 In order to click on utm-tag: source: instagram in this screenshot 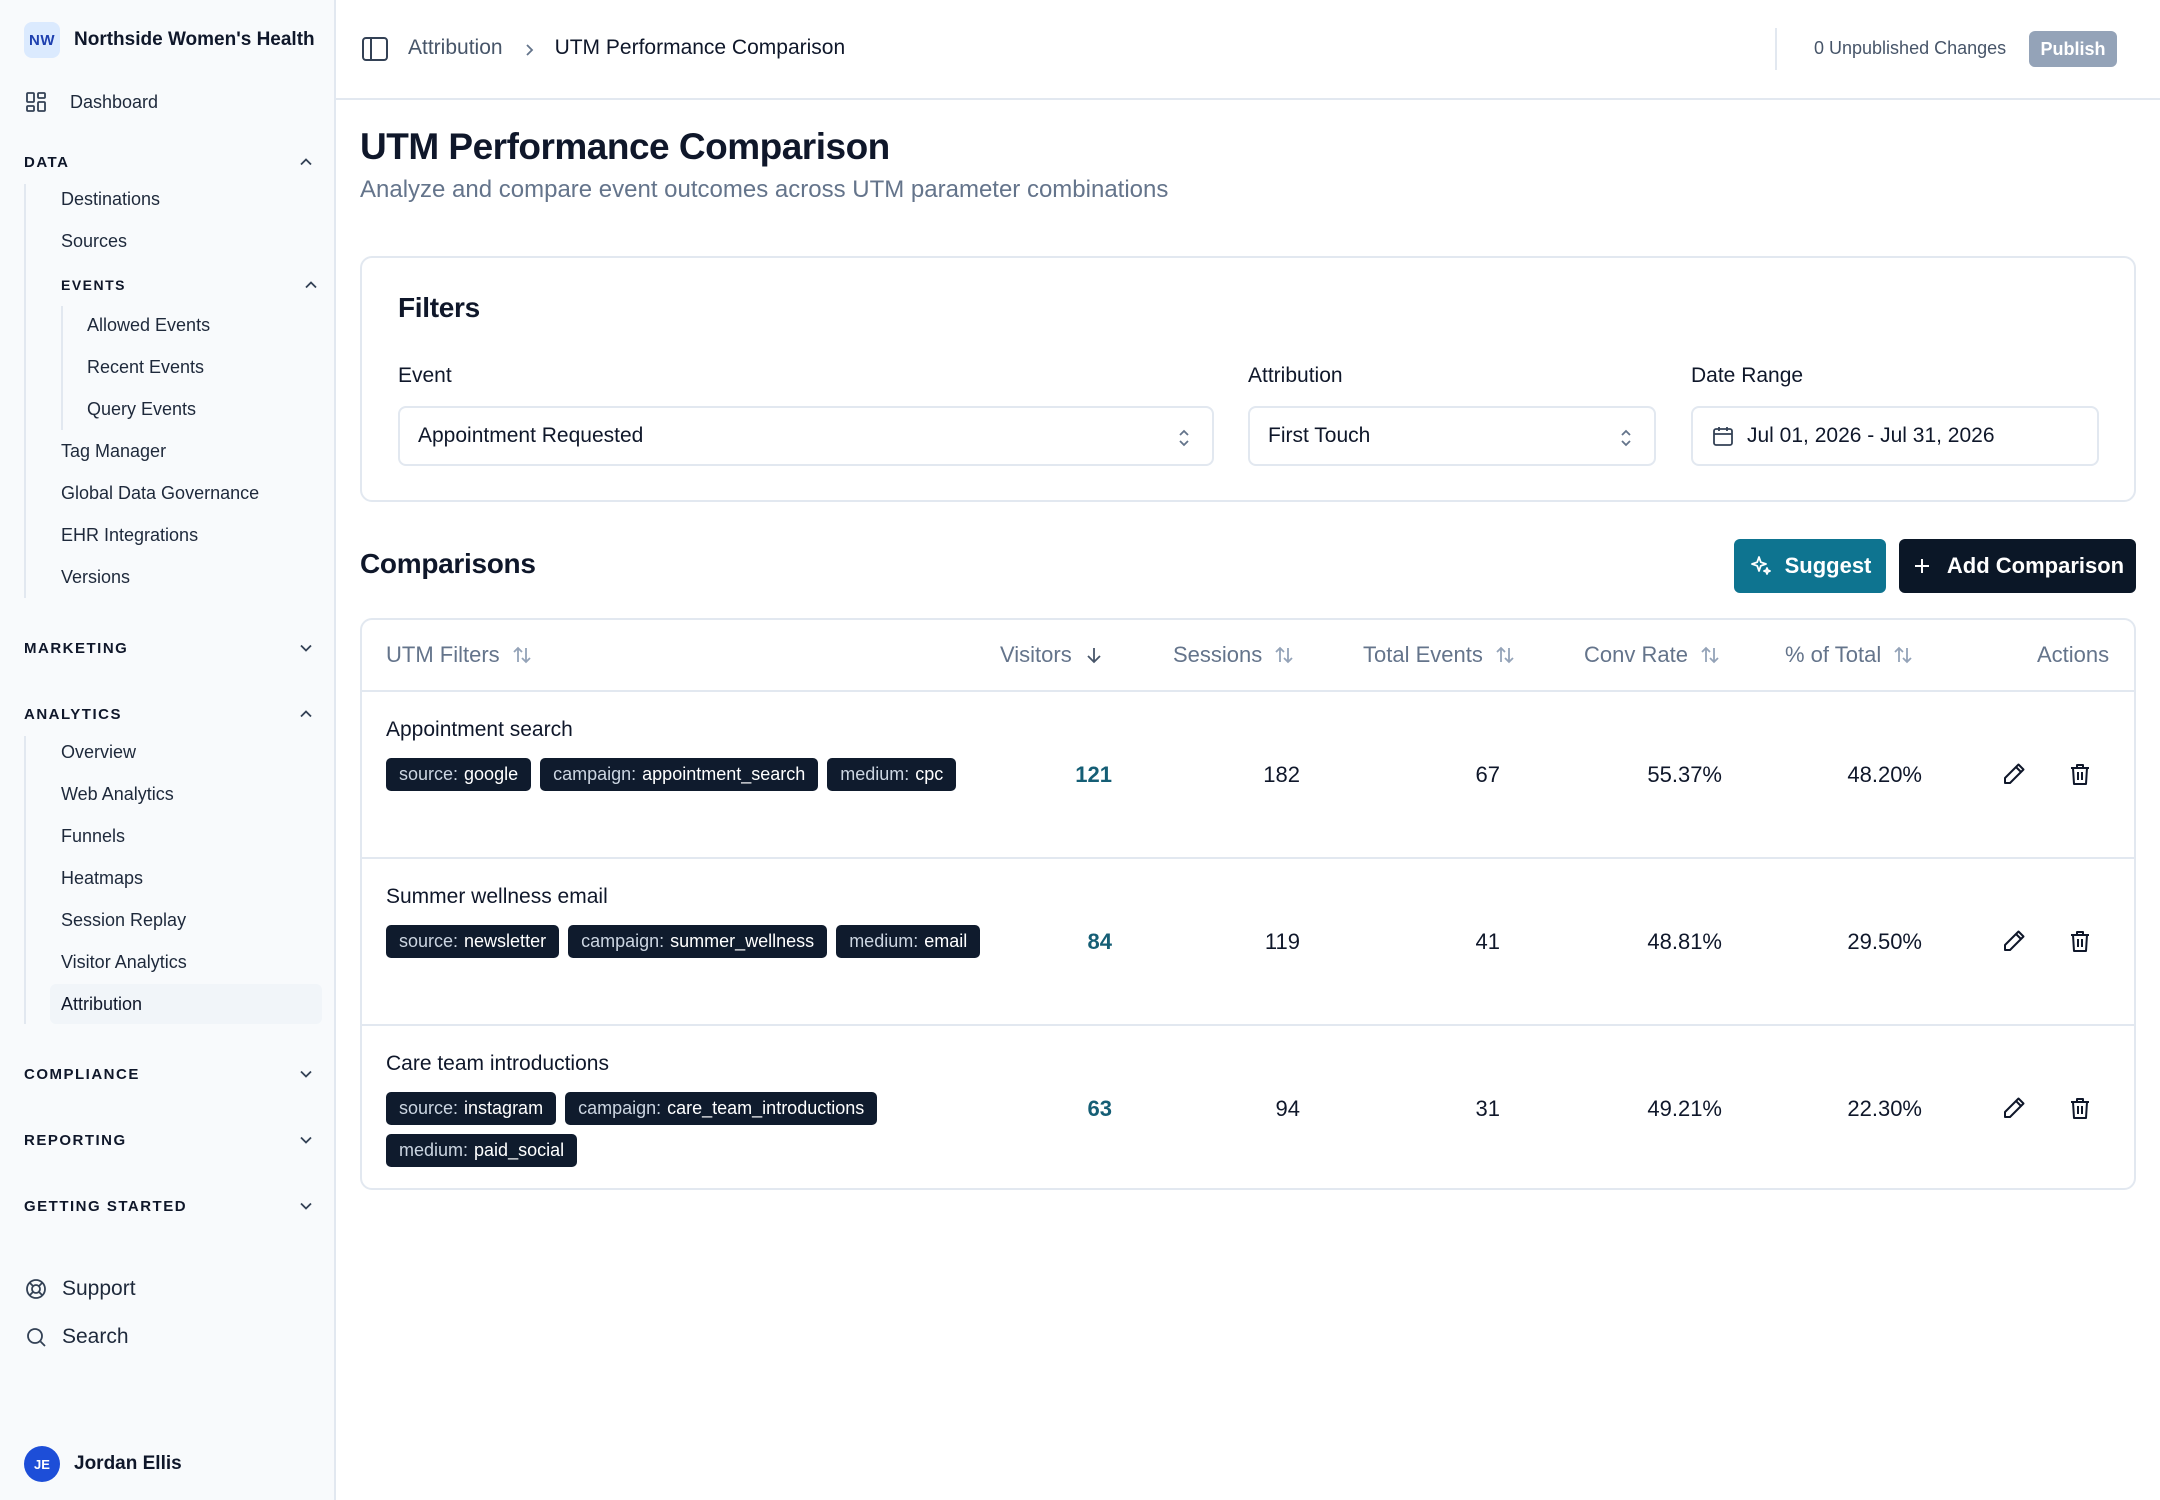, I will do `click(471, 1108)`.